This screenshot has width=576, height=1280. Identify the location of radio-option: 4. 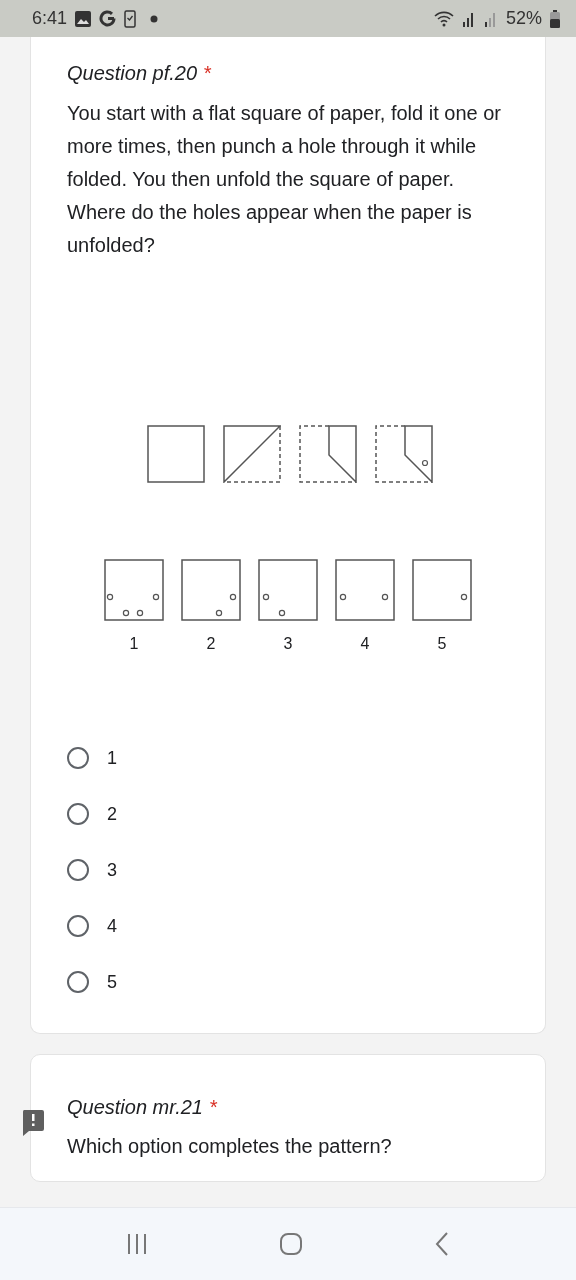
(288, 926).